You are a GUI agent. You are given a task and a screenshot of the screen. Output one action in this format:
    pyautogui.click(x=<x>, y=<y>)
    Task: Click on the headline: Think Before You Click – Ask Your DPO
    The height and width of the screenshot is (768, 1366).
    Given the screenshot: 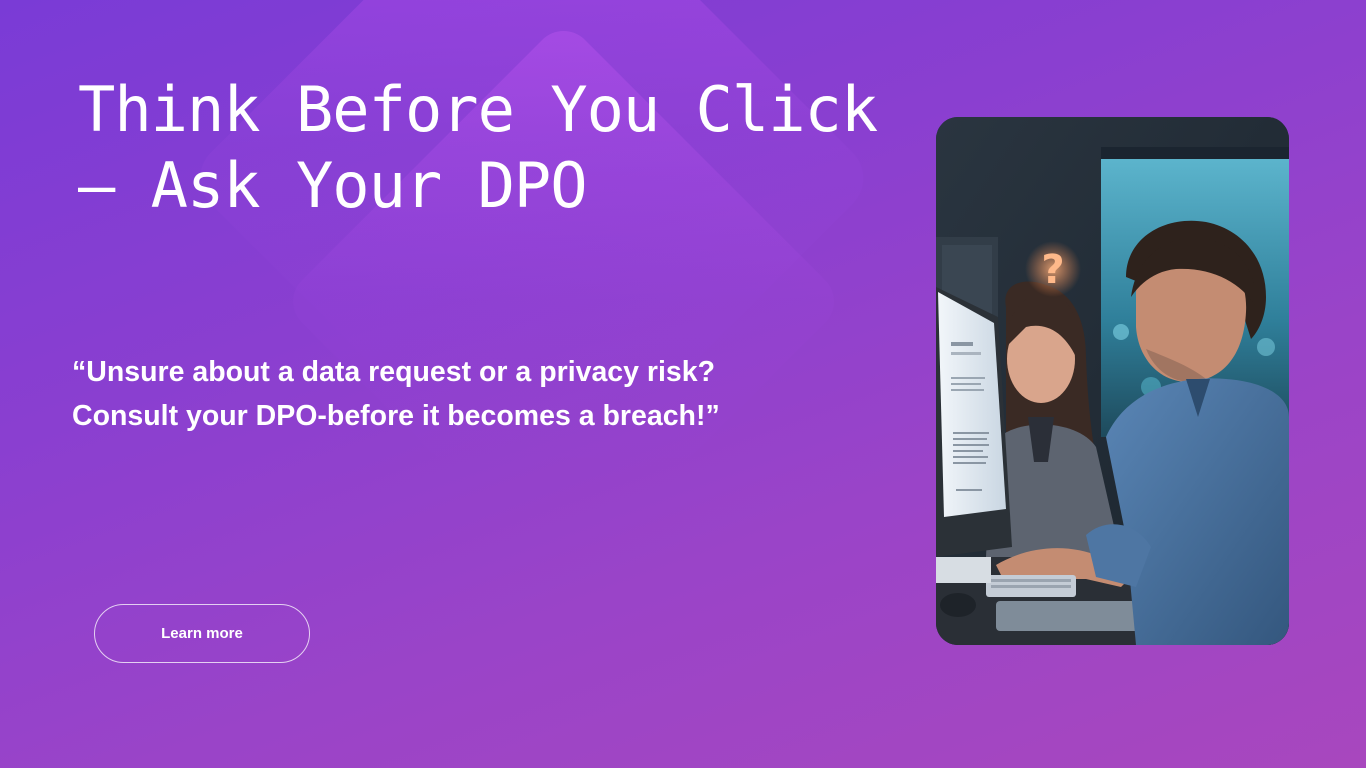 What is the action you would take?
    pyautogui.click(x=478, y=147)
    